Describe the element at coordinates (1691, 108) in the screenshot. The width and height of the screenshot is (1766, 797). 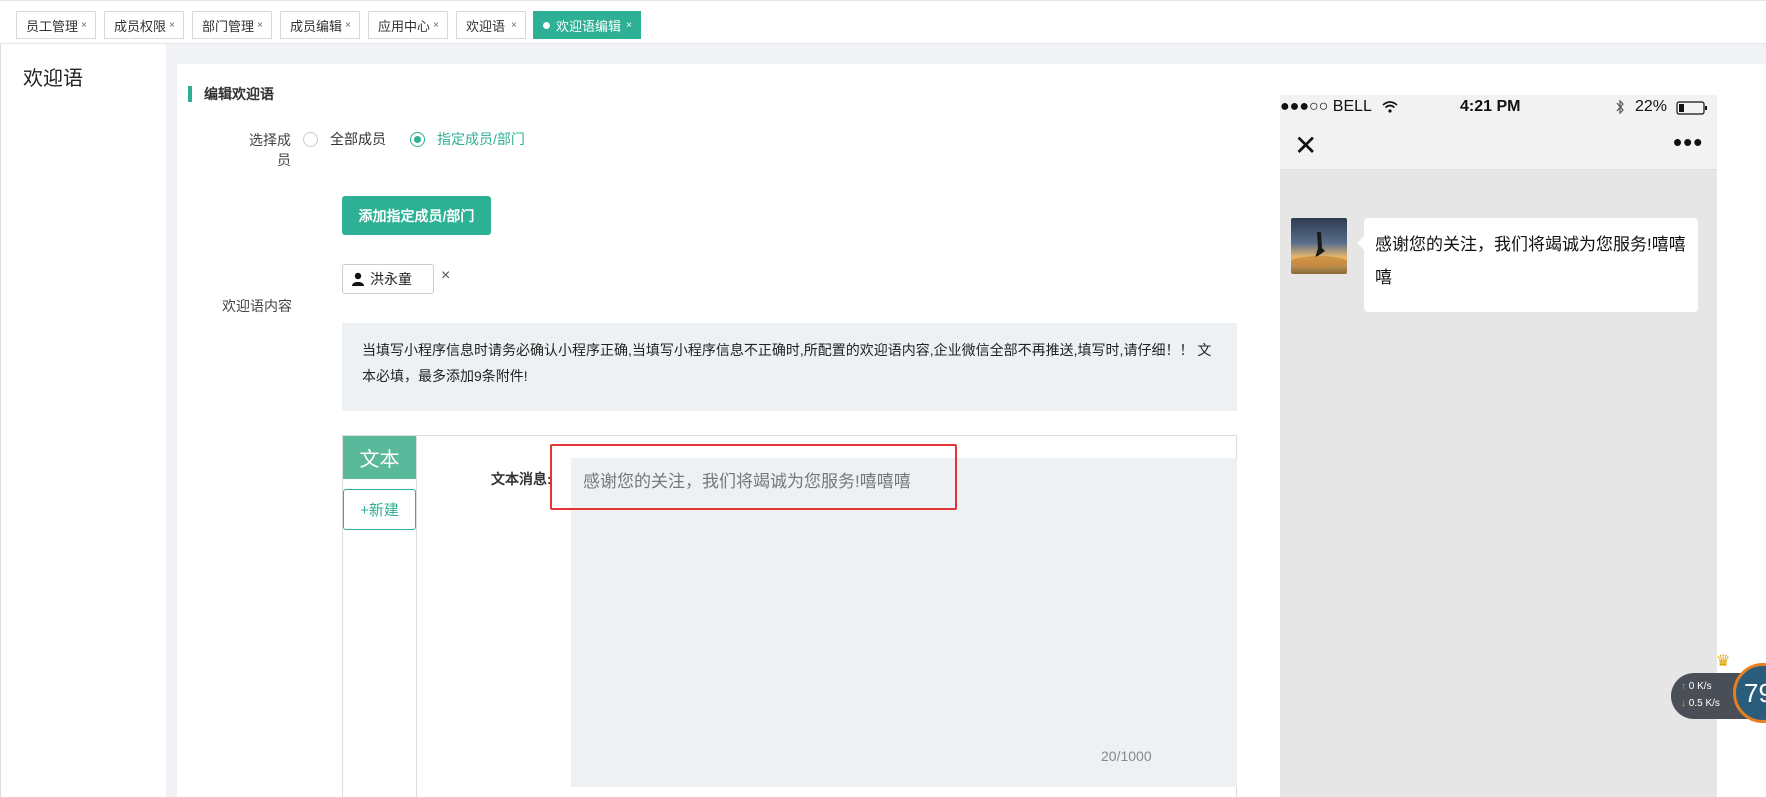
I see `battery-icon` at that location.